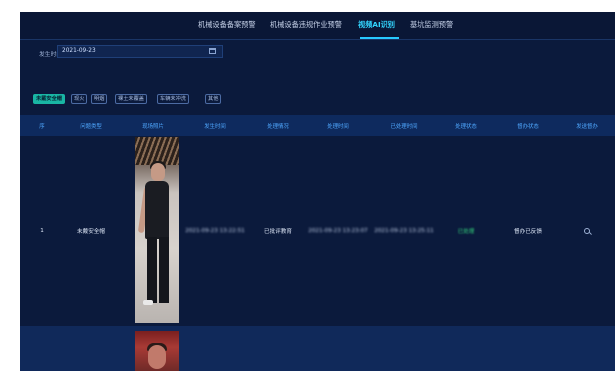 The height and width of the screenshot is (371, 615). I want to click on col-handling: 处理情况, so click(278, 127).